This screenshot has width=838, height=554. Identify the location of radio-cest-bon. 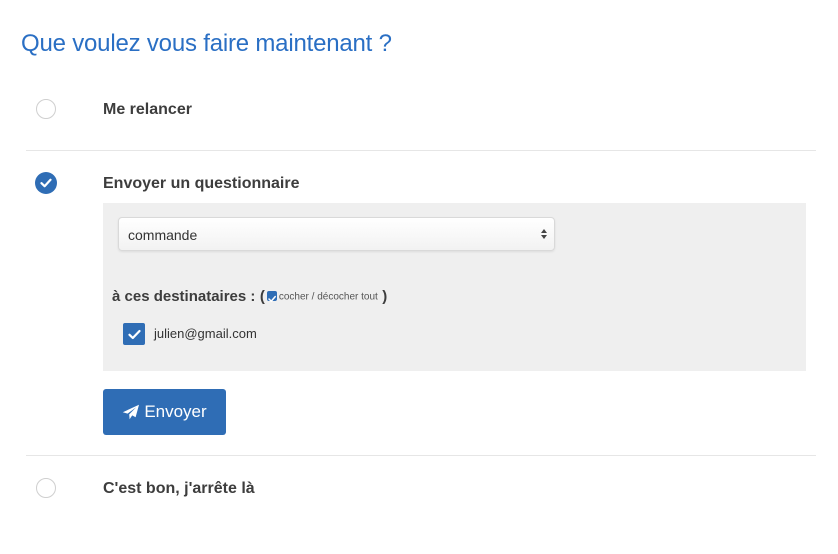
(46, 488).